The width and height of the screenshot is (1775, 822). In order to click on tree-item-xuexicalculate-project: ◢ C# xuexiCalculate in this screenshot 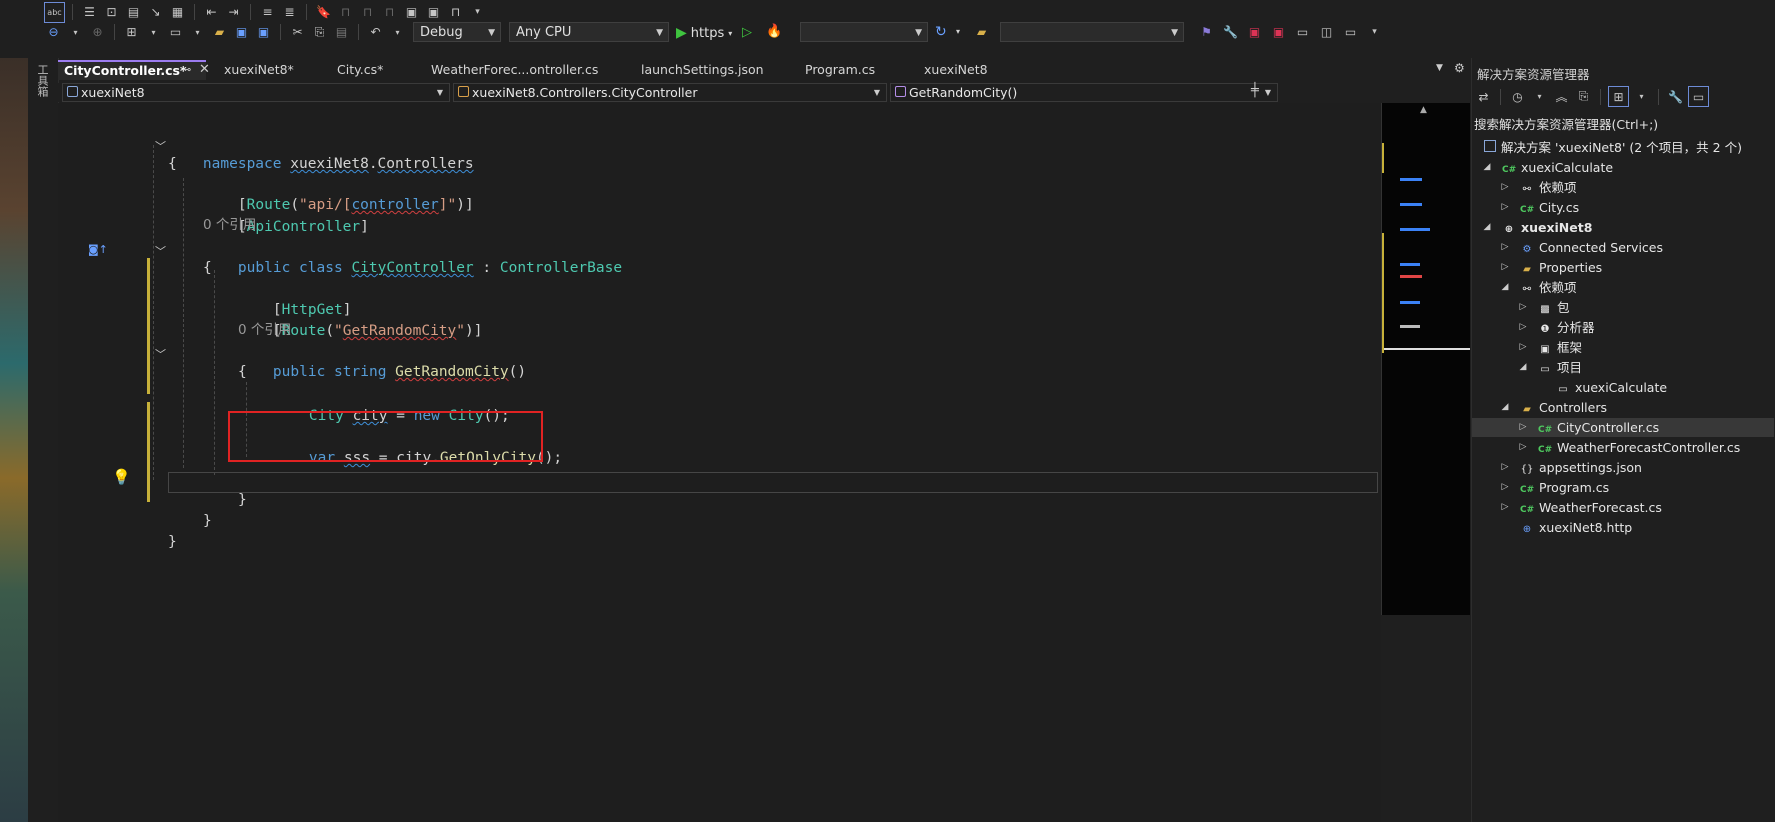, I will do `click(1546, 167)`.